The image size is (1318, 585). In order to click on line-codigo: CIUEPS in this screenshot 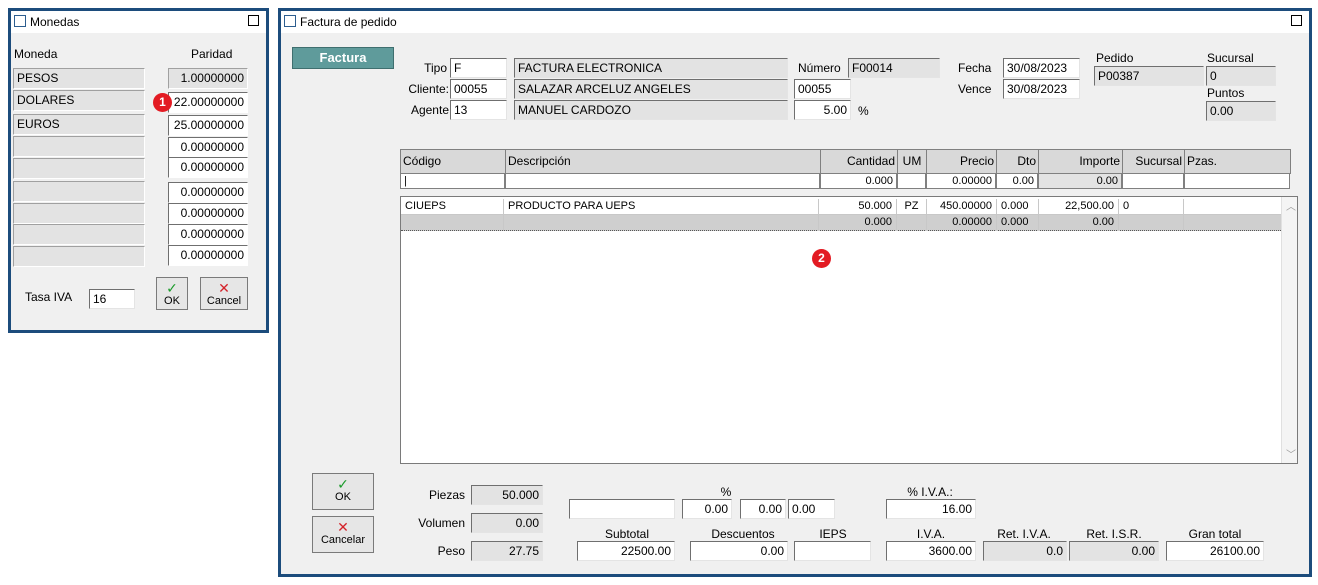, I will do `click(452, 207)`.